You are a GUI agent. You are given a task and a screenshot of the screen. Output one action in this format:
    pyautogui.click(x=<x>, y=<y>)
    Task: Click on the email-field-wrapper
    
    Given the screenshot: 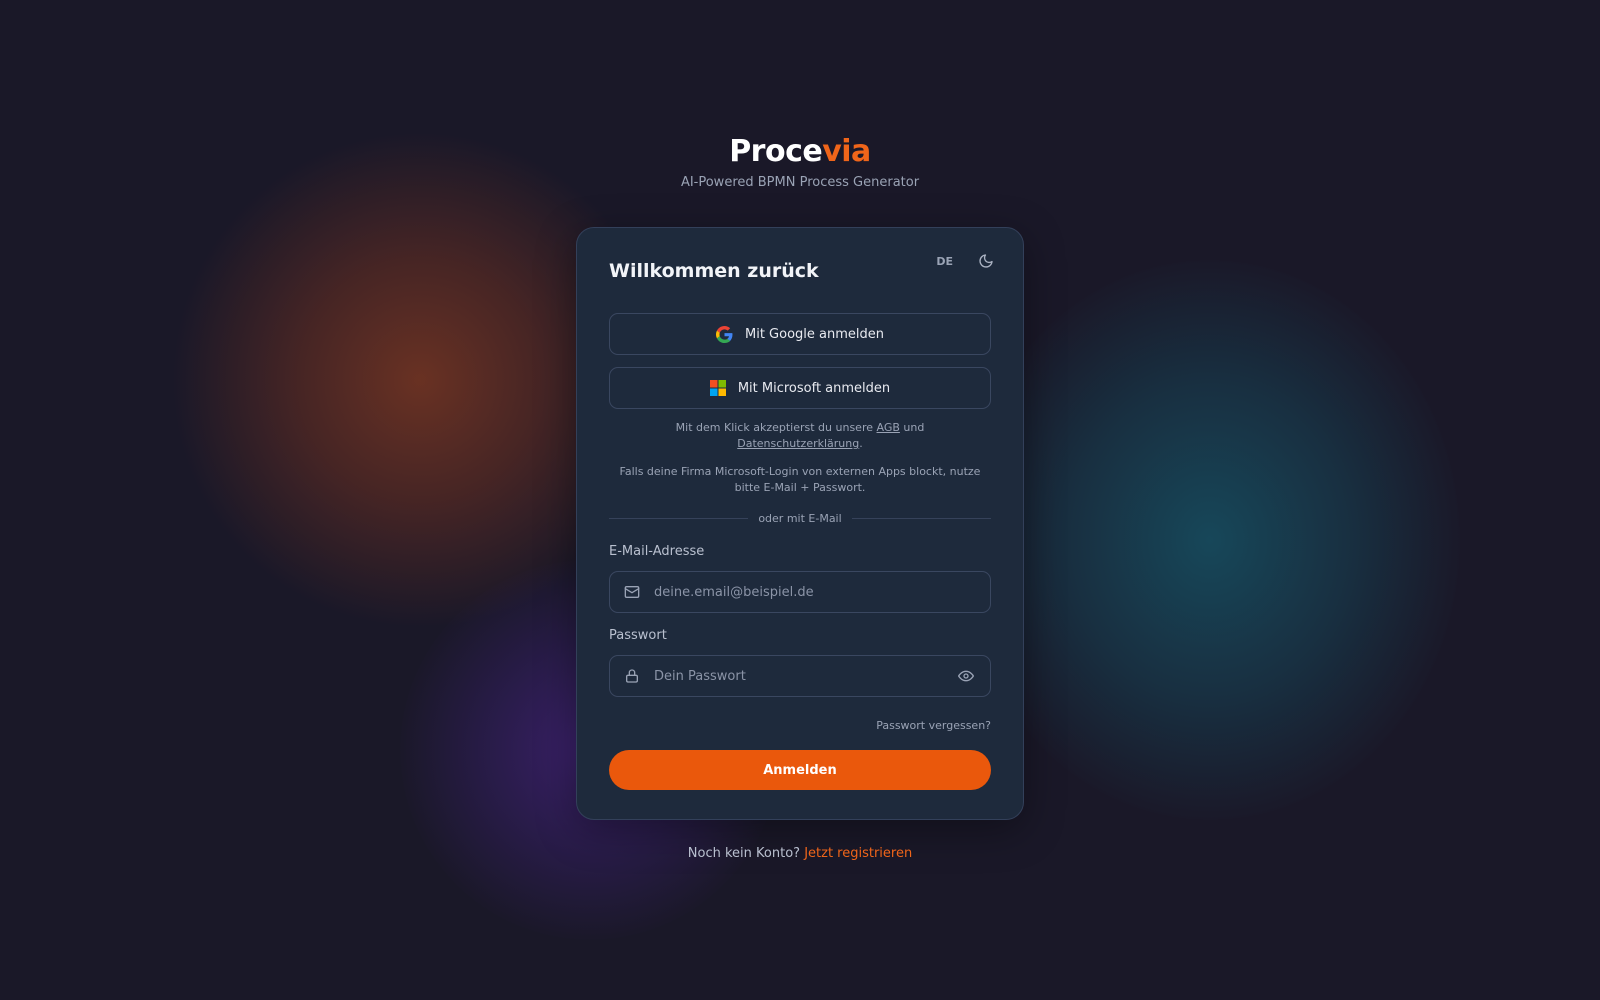 What is the action you would take?
    pyautogui.click(x=800, y=592)
    